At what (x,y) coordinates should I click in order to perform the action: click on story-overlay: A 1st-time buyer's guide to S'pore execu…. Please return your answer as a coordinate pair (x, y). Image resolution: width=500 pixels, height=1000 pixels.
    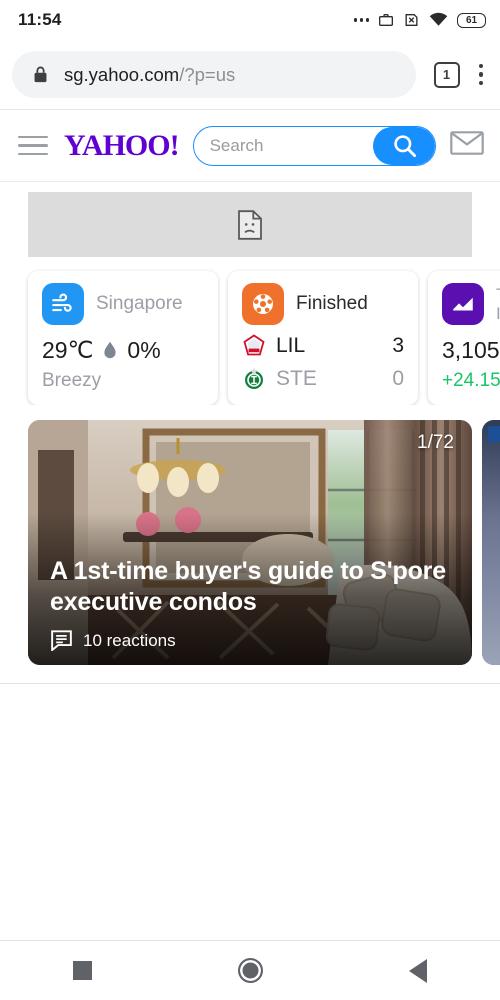
    Looking at the image, I should click on (250, 603).